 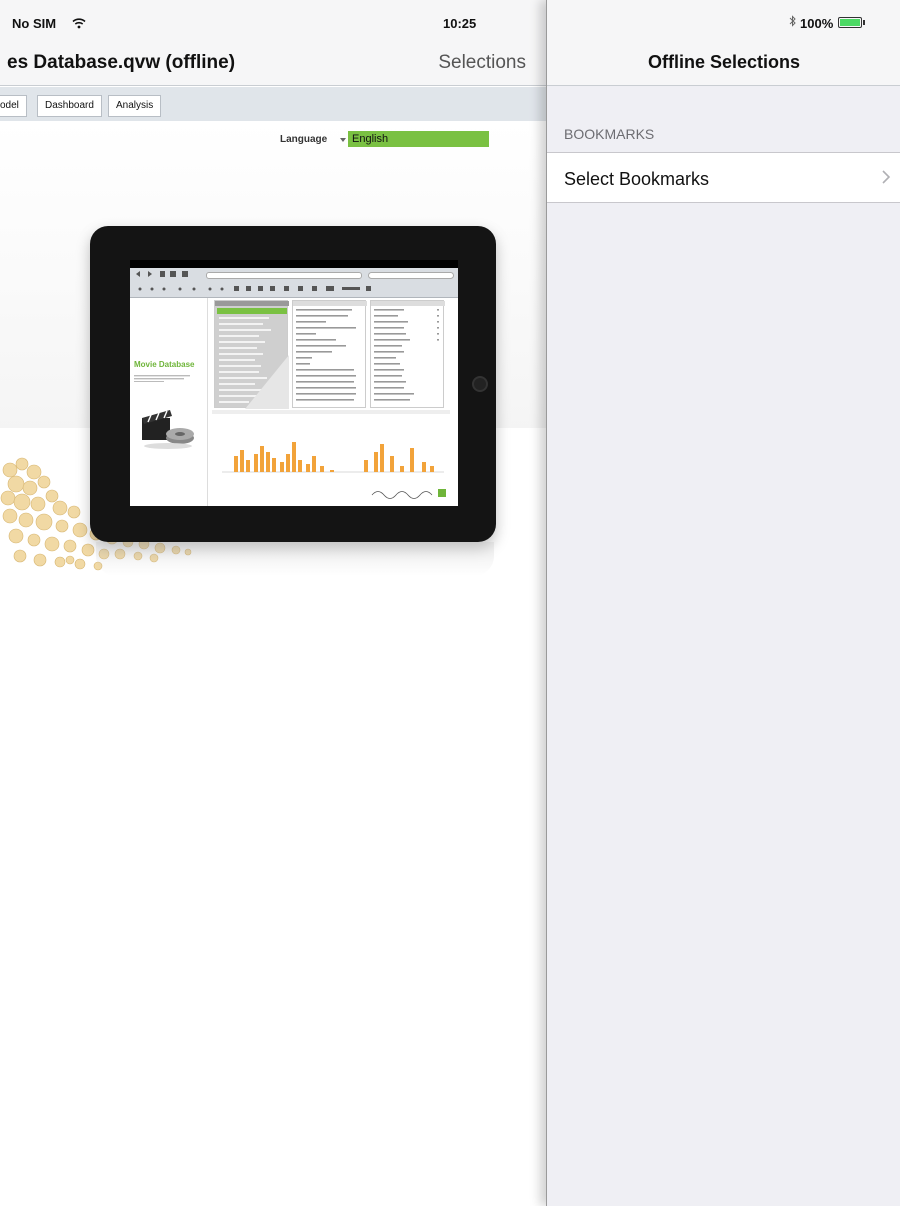 I want to click on battery-icon, so click(x=850, y=22).